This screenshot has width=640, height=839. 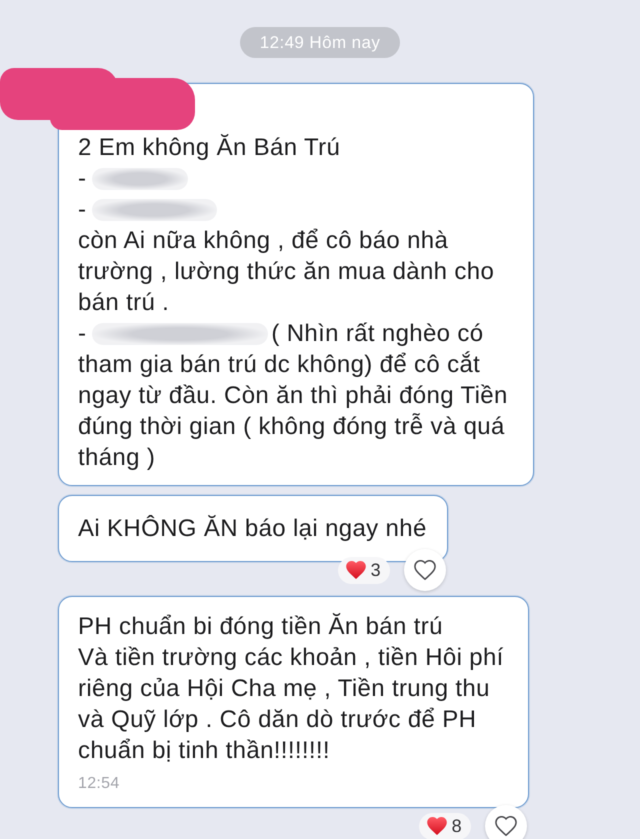 What do you see at coordinates (377, 334) in the screenshot?
I see `message-text: ( Nhìn rất nghèo có` at bounding box center [377, 334].